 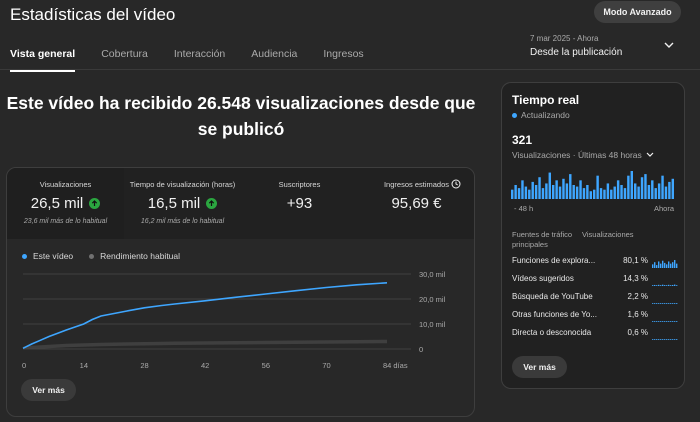 I want to click on traffic-source-percent: 2,2 %, so click(x=637, y=296).